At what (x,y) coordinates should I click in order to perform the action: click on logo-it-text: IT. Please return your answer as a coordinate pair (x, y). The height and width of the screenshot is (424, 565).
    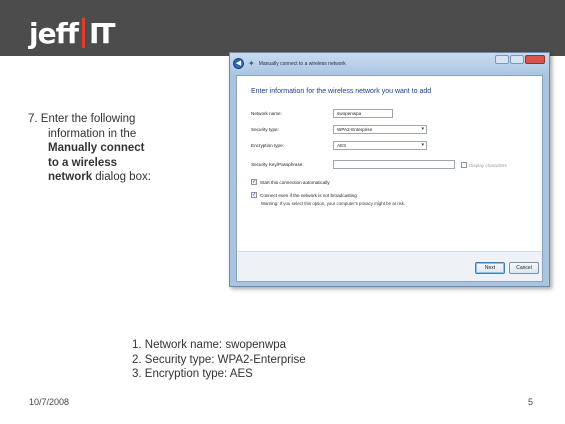
    Looking at the image, I should click on (101, 33).